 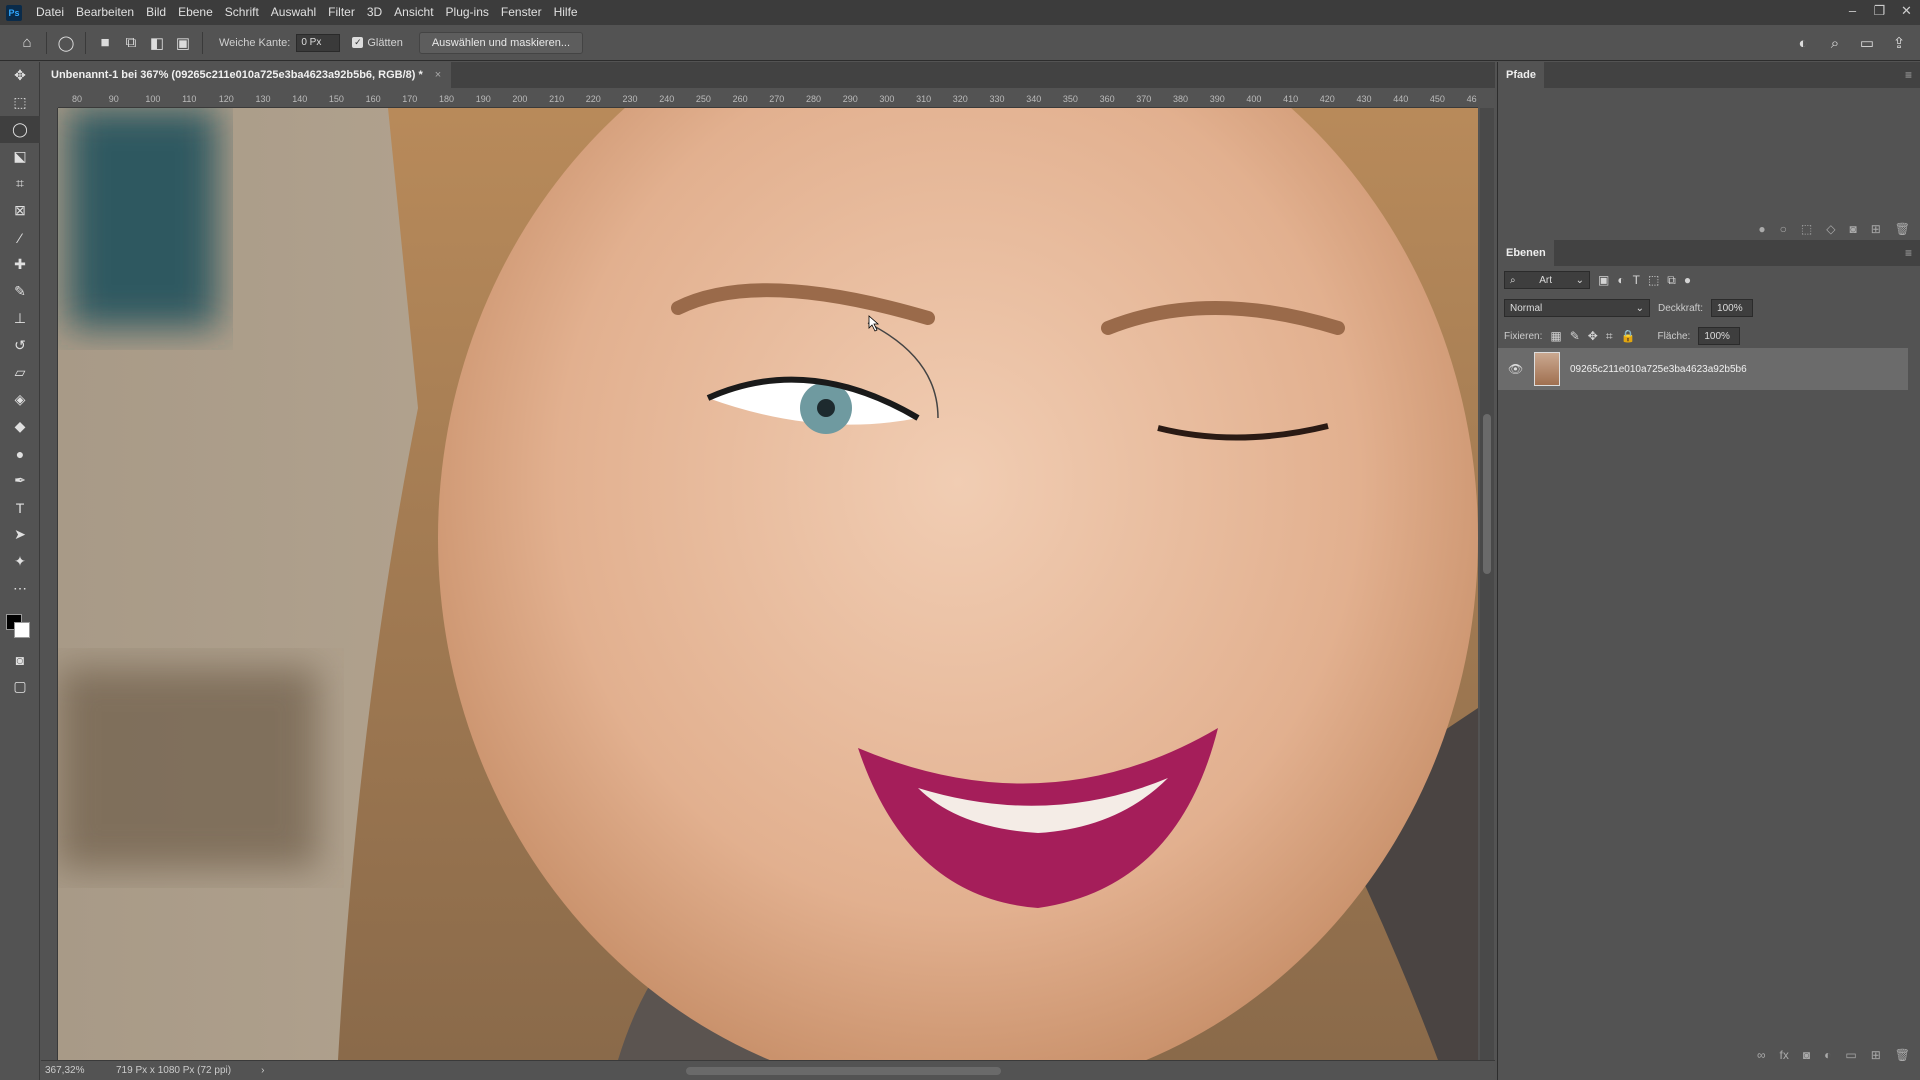 What do you see at coordinates (740, 99) in the screenshot?
I see `ruler-tick: 260` at bounding box center [740, 99].